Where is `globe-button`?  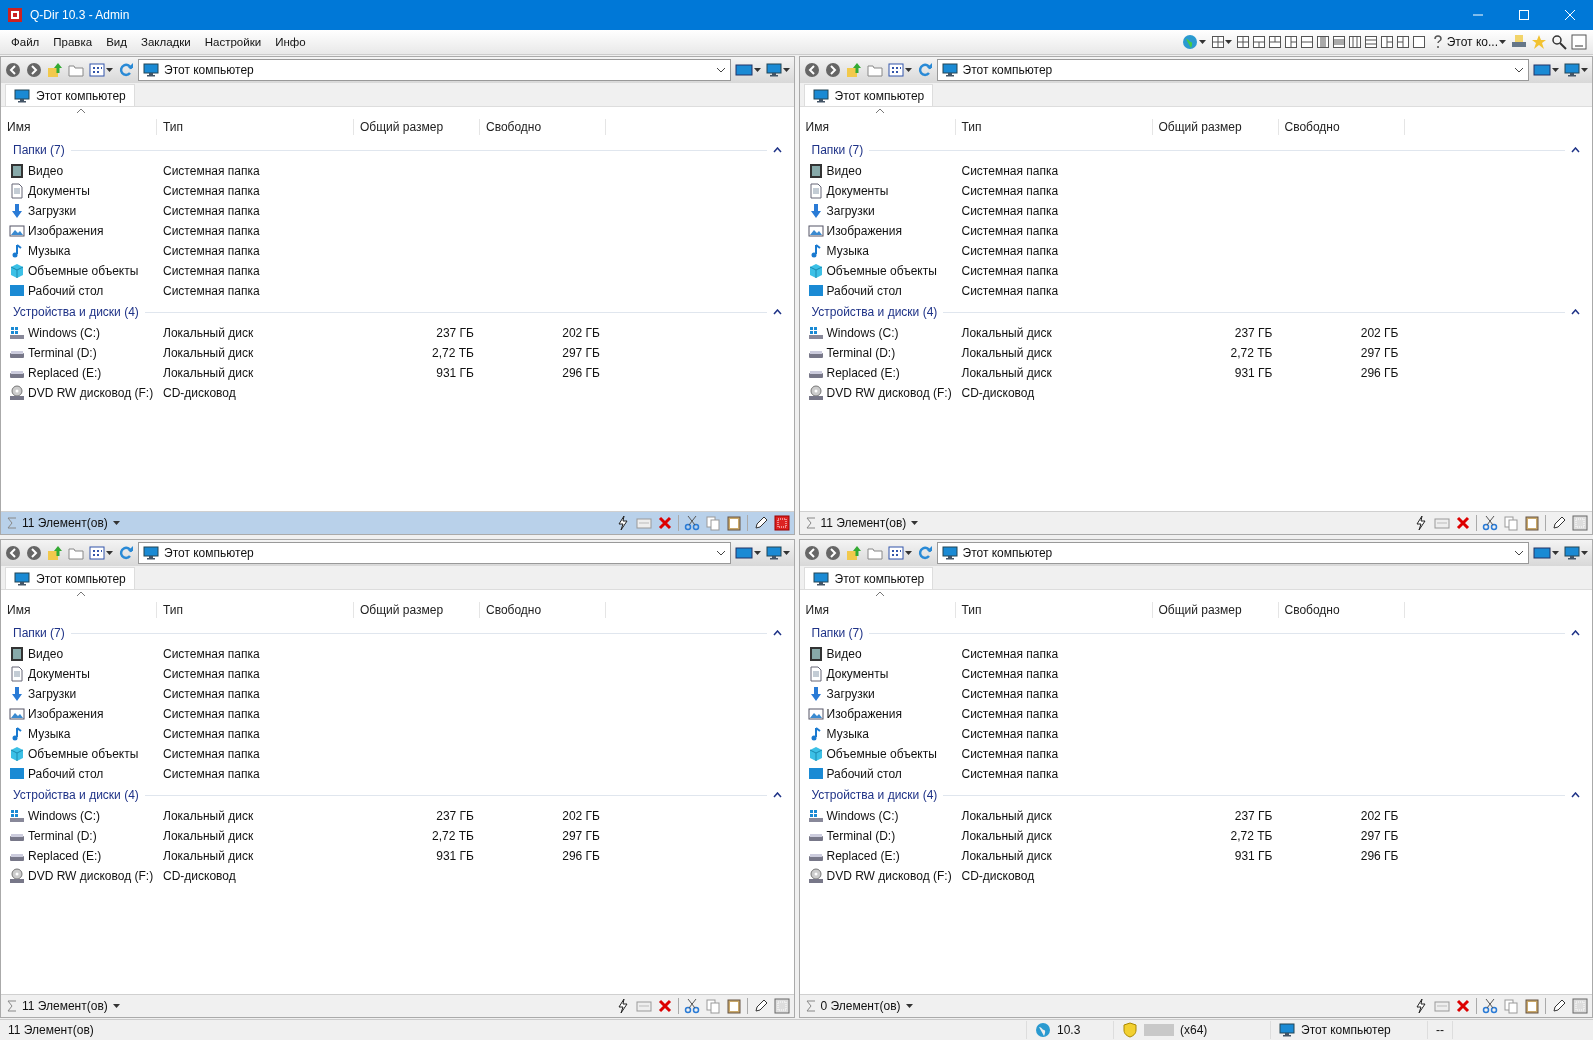 globe-button is located at coordinates (1193, 42).